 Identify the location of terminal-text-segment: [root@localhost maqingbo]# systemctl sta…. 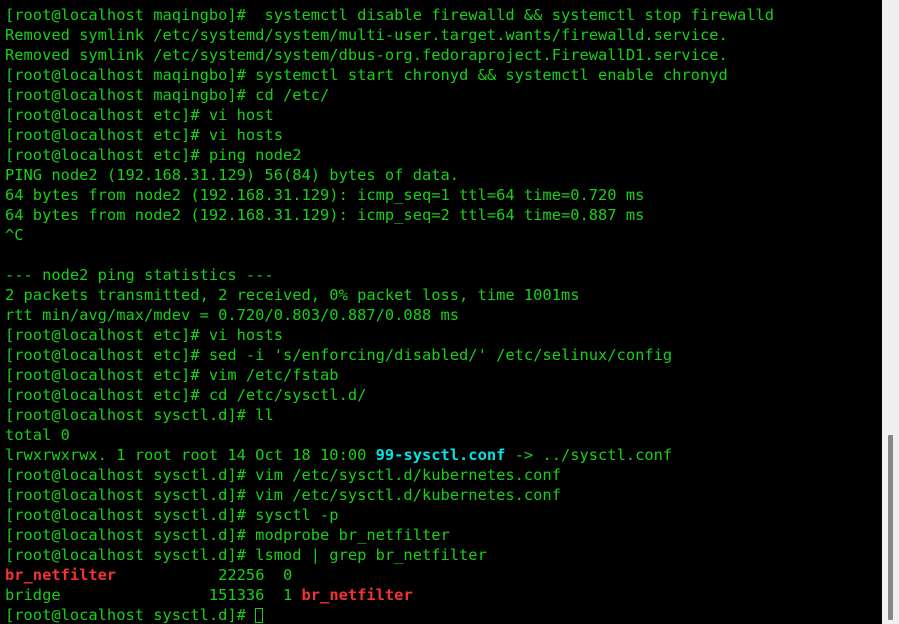
(366, 75).